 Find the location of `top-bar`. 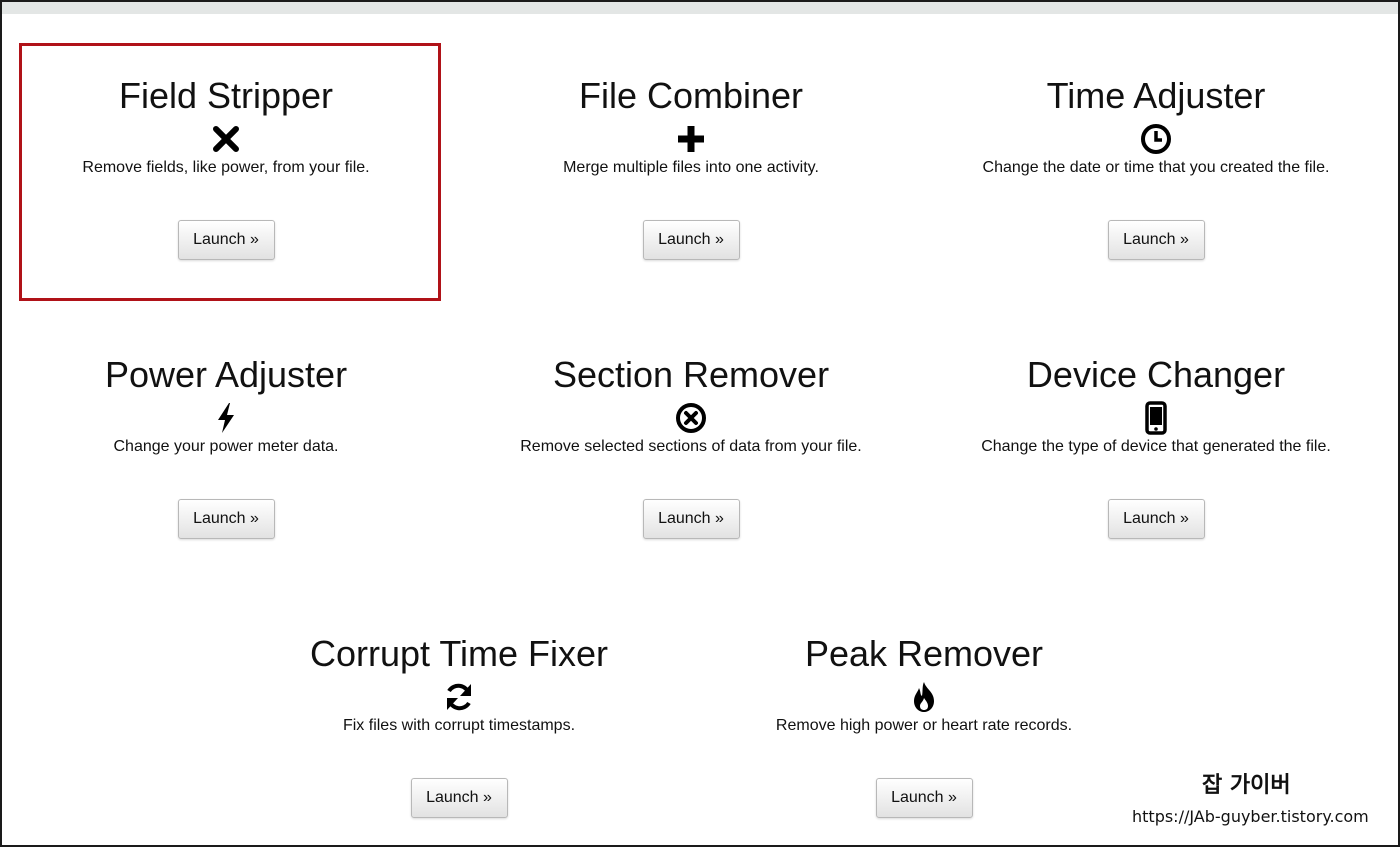

top-bar is located at coordinates (700, 8).